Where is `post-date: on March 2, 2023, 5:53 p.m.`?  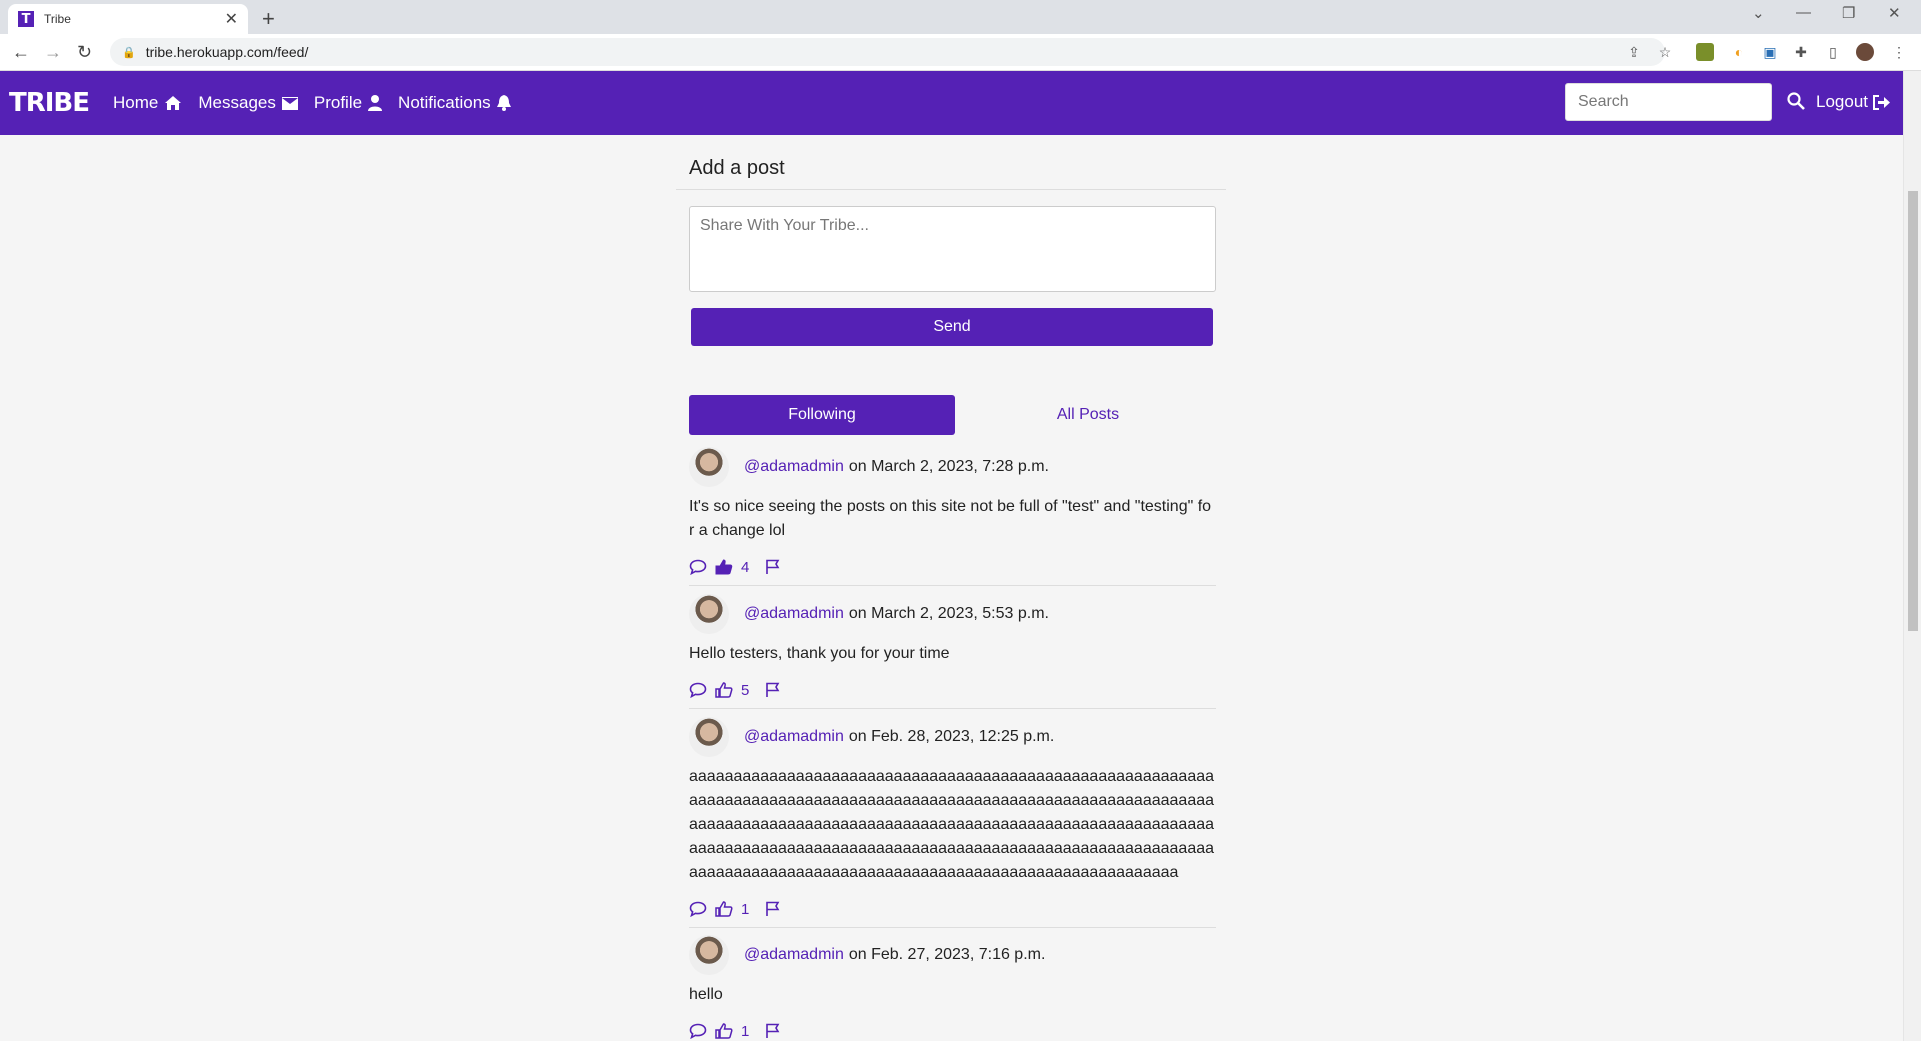 post-date: on March 2, 2023, 5:53 p.m. is located at coordinates (948, 613).